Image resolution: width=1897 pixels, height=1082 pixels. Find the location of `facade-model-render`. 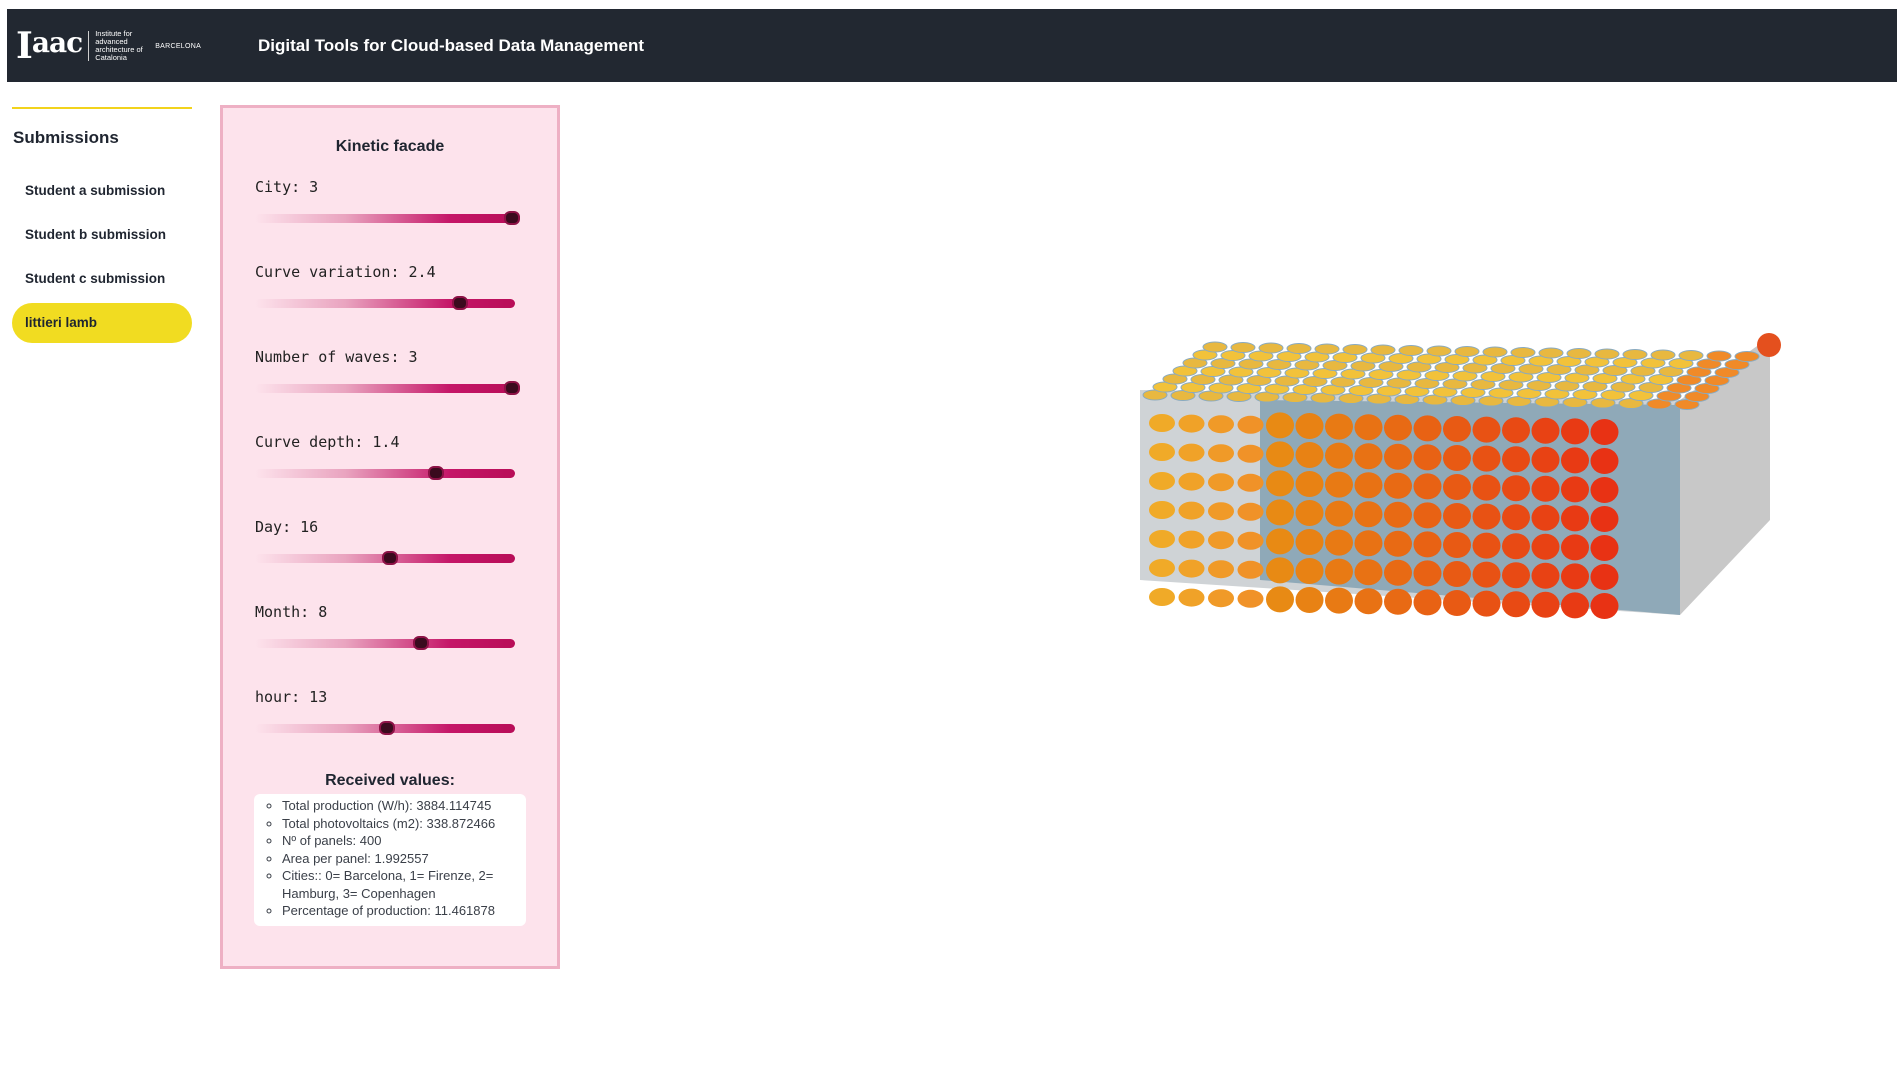

facade-model-render is located at coordinates (1440, 535).